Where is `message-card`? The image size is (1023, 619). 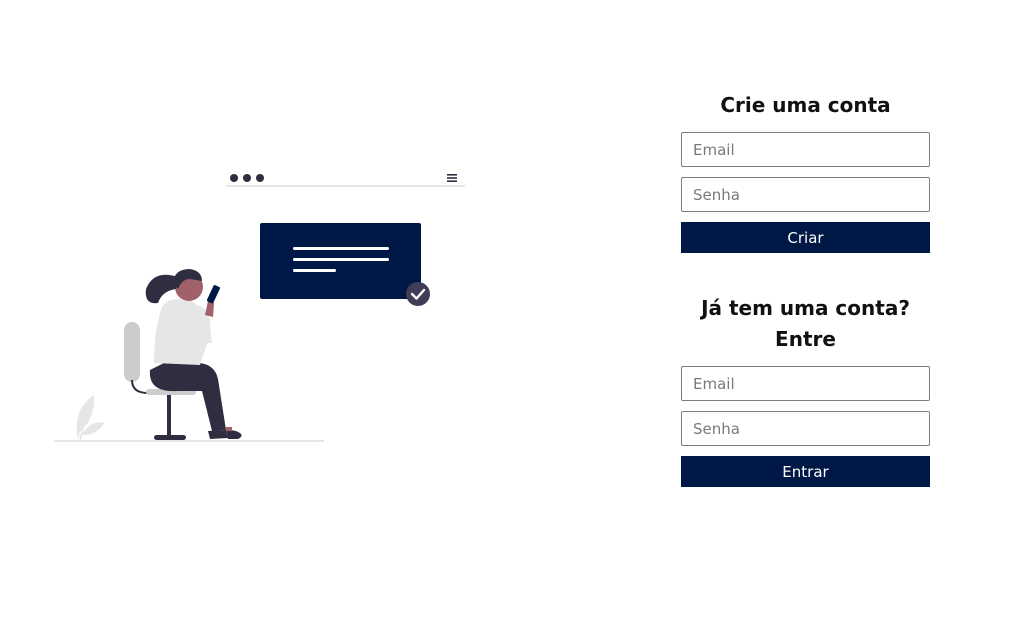
message-card is located at coordinates (340, 261).